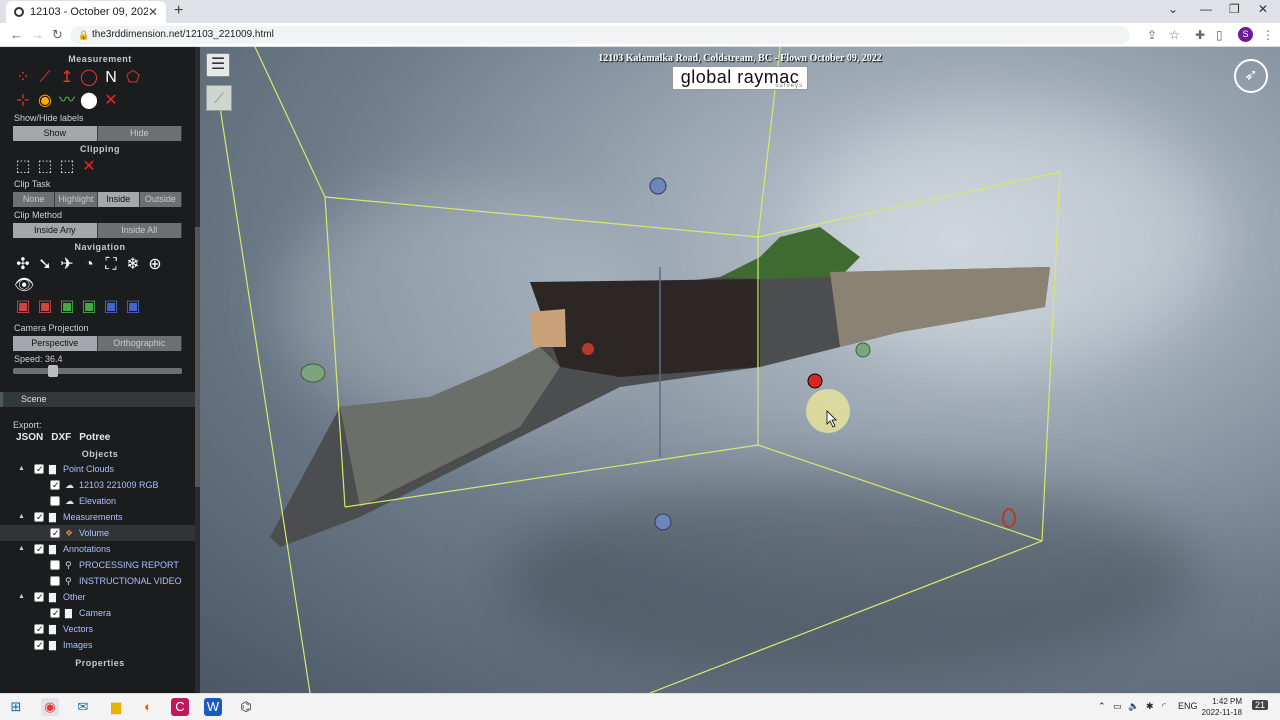 This screenshot has width=1280, height=720. Describe the element at coordinates (100, 485) in the screenshot. I see `tree-item: ☁ 12103 221009 RGB` at that location.